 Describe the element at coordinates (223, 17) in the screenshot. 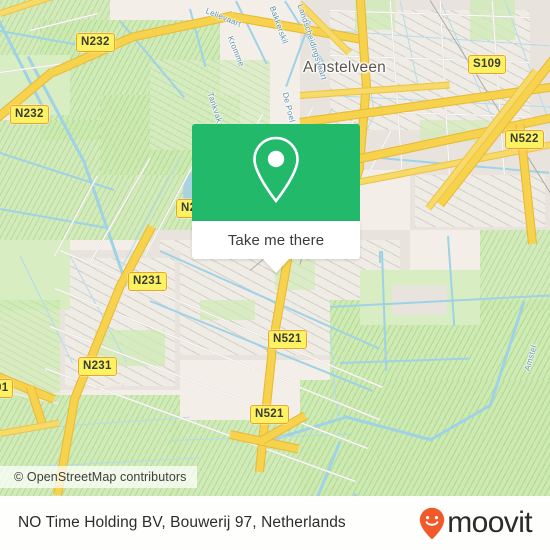

I see `map-label-waterway-lelievaart: Lelievaart` at that location.